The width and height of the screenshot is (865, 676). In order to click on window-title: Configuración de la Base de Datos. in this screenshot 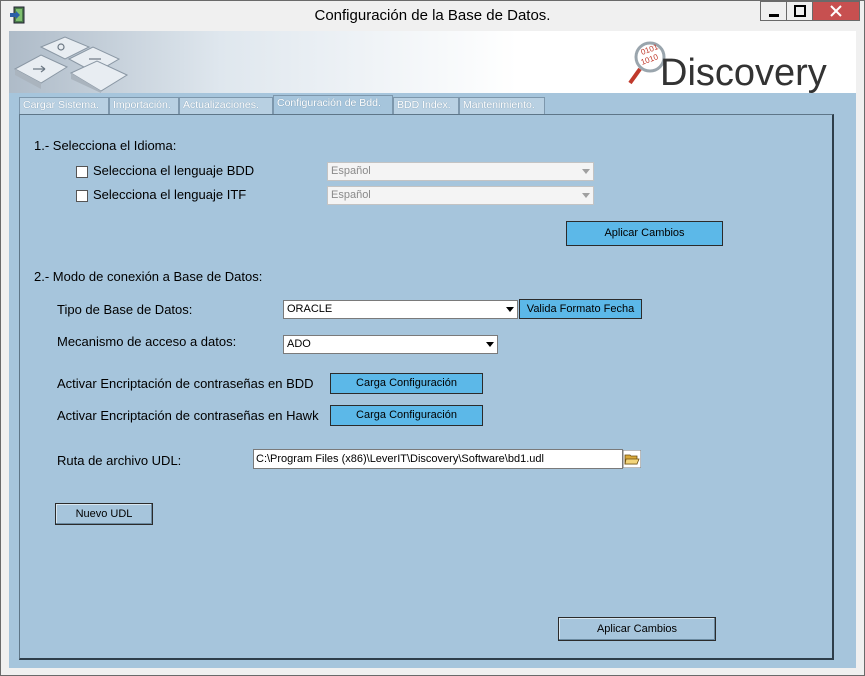, I will do `click(432, 15)`.